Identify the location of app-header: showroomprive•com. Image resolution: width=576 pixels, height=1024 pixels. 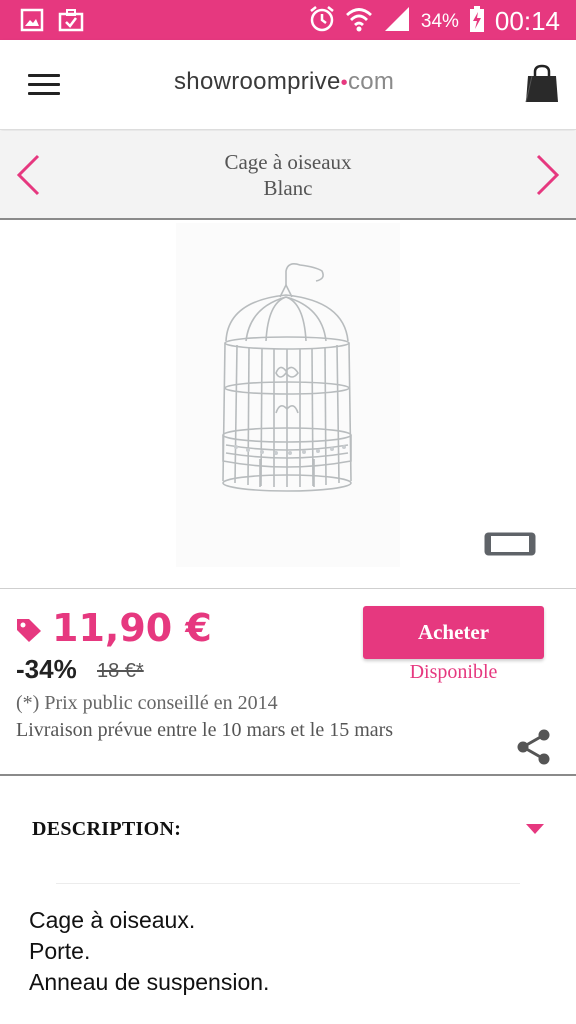
(288, 85).